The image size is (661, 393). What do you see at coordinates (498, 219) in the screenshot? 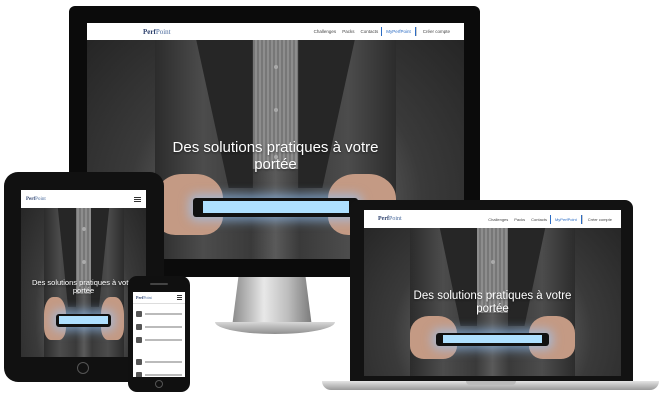
I see `laptop-nav-link-challenges: Challenges` at bounding box center [498, 219].